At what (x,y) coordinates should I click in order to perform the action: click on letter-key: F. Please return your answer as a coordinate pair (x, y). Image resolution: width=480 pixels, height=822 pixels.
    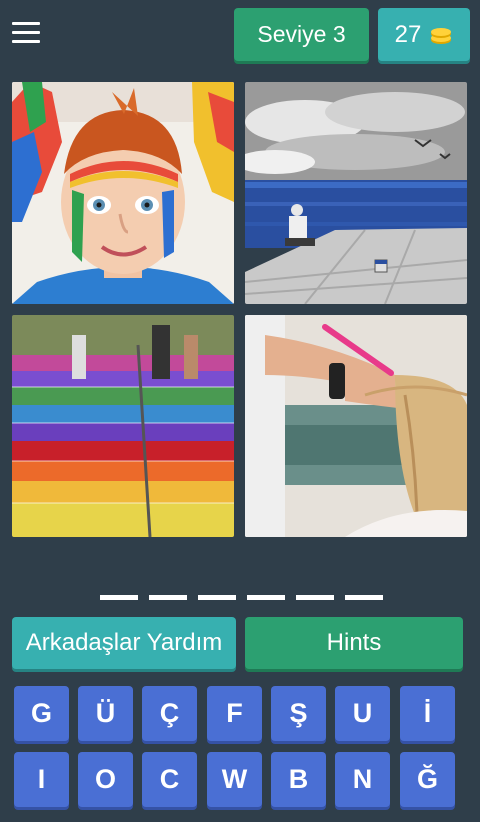
    Looking at the image, I should click on (234, 713).